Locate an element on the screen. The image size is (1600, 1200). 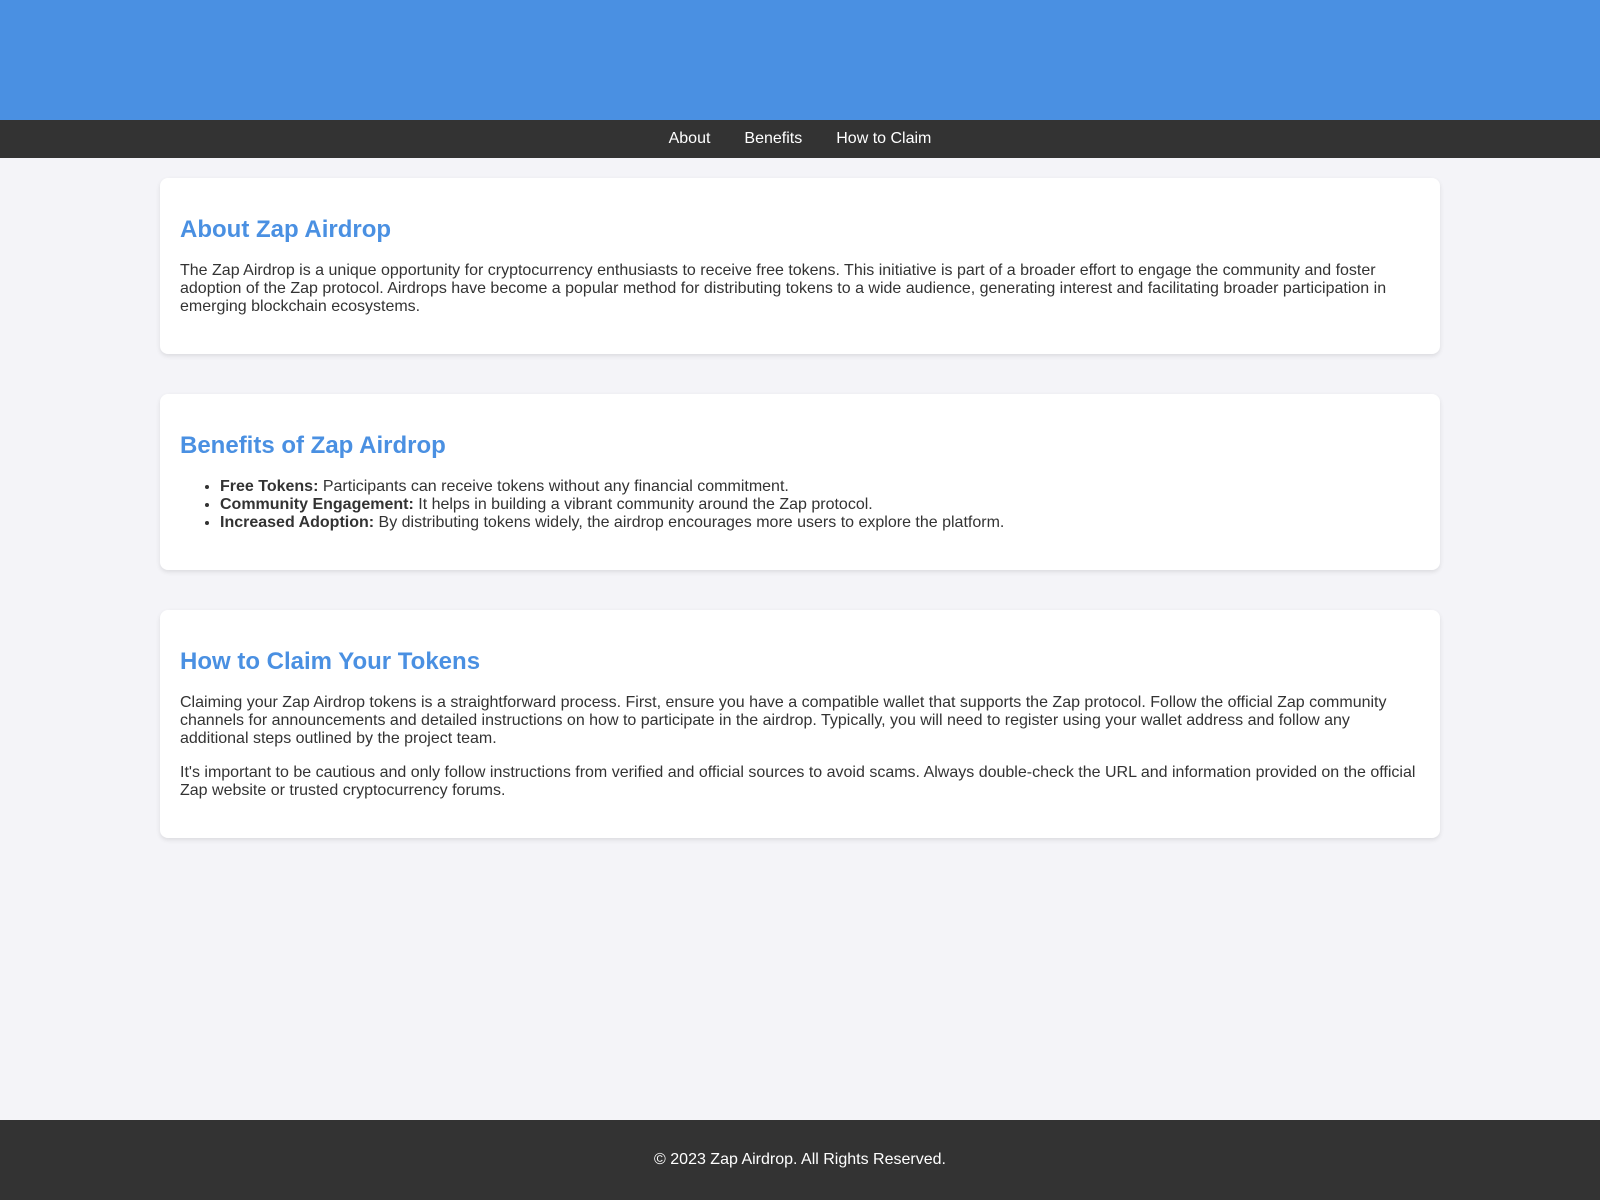
nav-link-about: About is located at coordinates (690, 139).